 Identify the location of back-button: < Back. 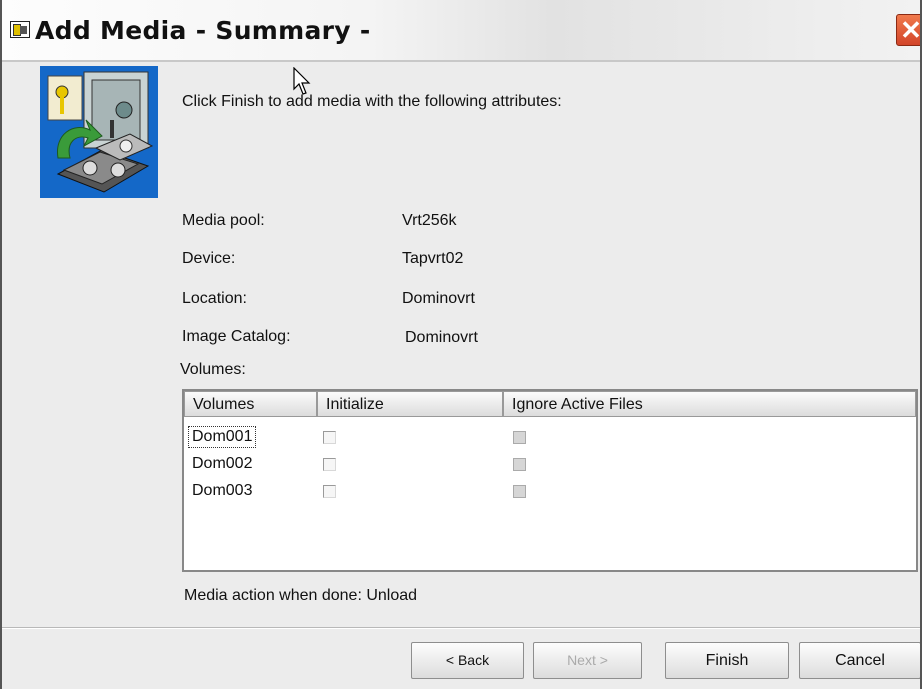
(467, 660).